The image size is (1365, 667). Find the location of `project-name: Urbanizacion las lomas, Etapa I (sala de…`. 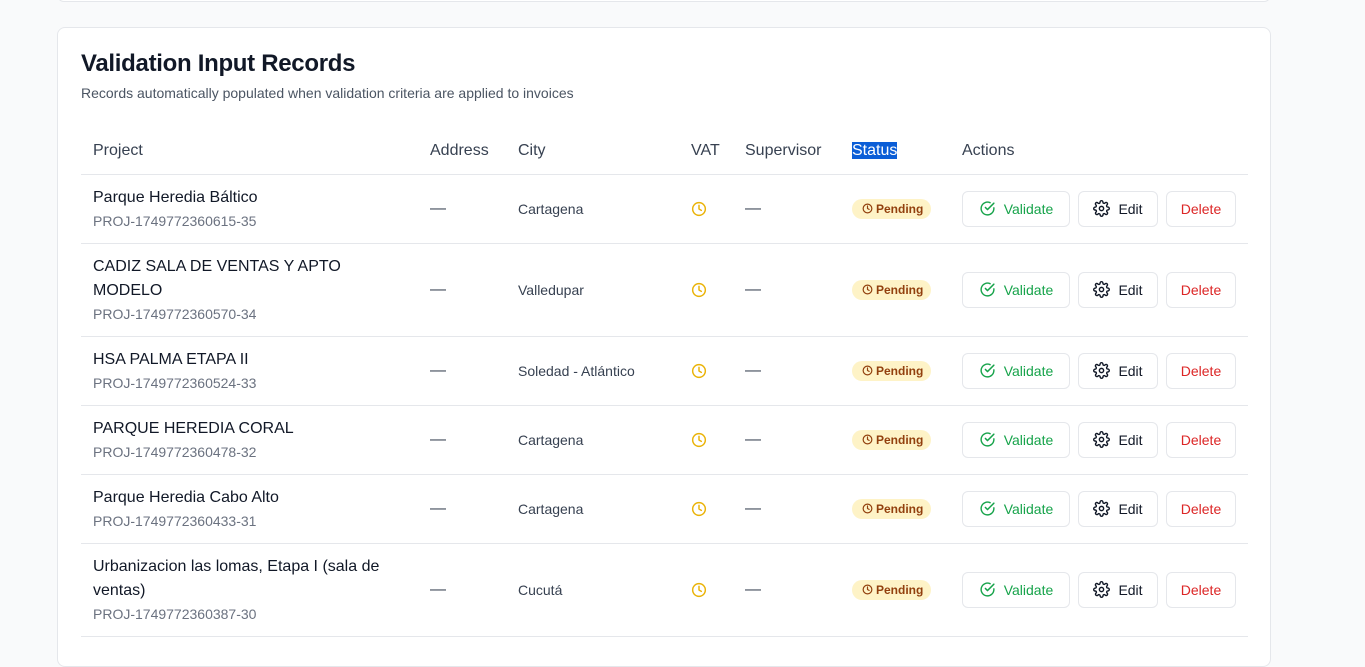

project-name: Urbanizacion las lomas, Etapa I (sala de… is located at coordinates (236, 578).